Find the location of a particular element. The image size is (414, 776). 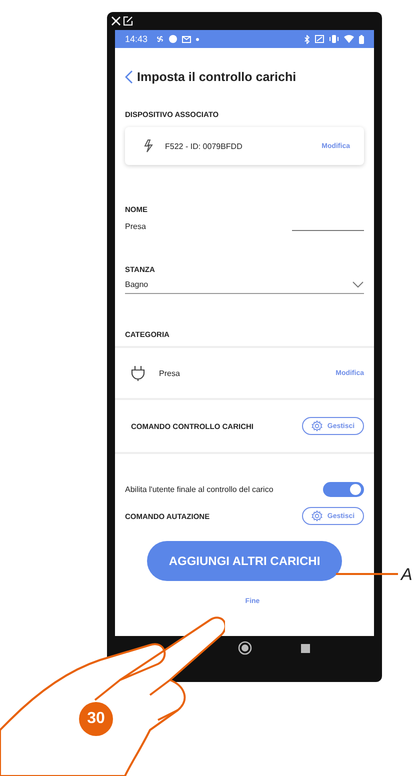

plug-icon is located at coordinates (138, 373).